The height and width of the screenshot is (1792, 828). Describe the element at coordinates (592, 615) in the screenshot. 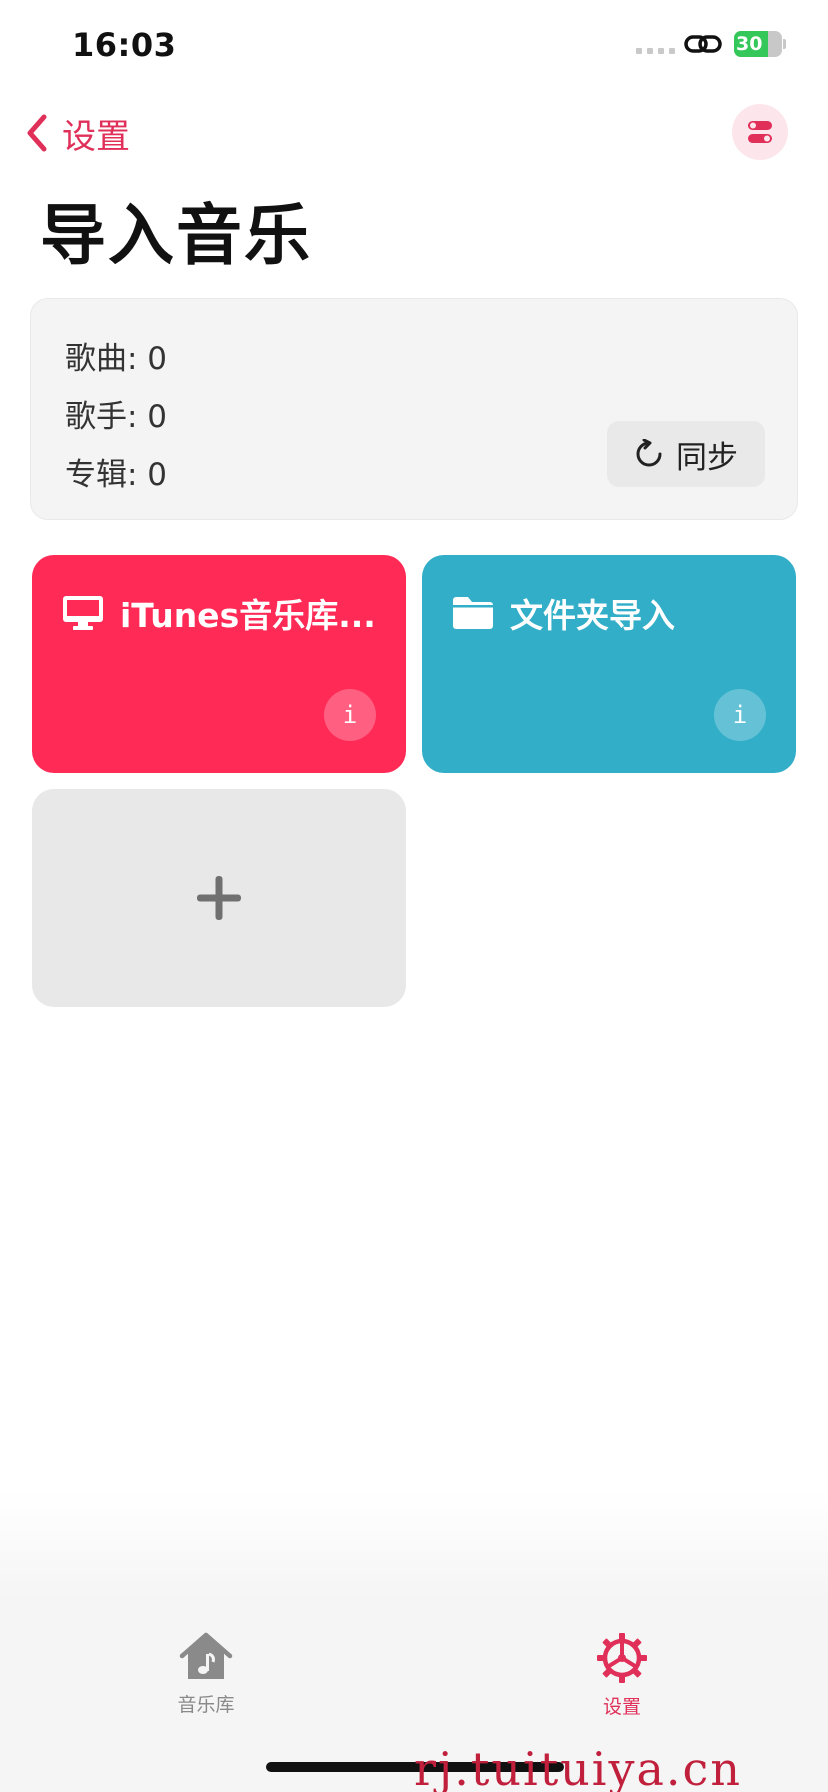

I see `folder-tile-title: 文件夹导入` at that location.